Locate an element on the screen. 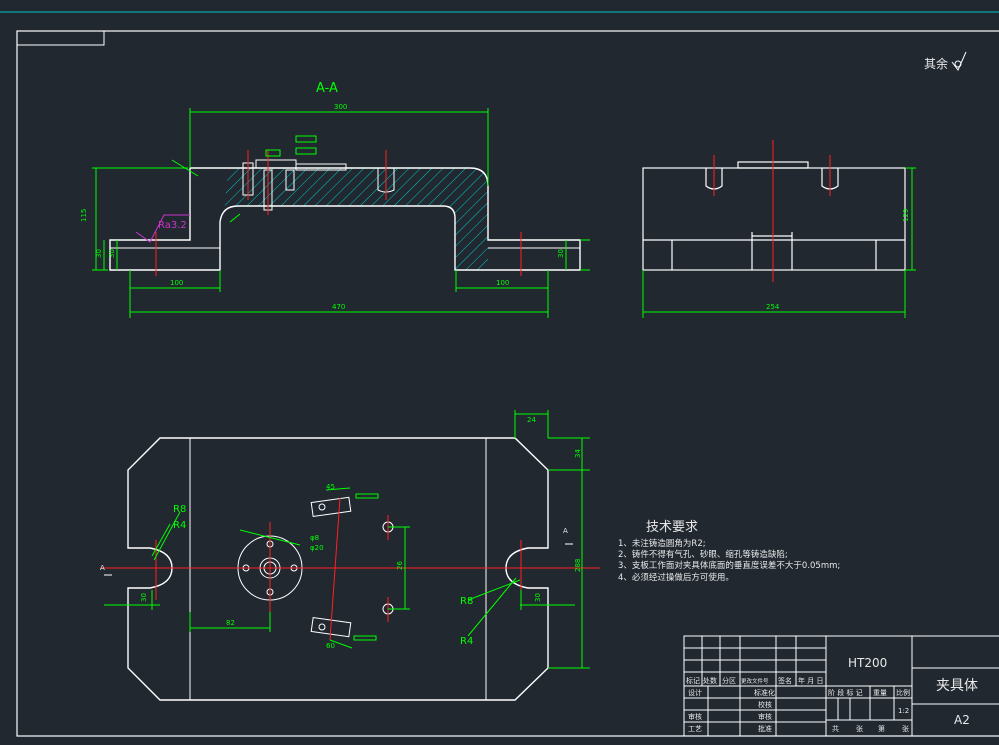 Image resolution: width=999 pixels, height=745 pixels. title-scale: 1:2 is located at coordinates (903, 711).